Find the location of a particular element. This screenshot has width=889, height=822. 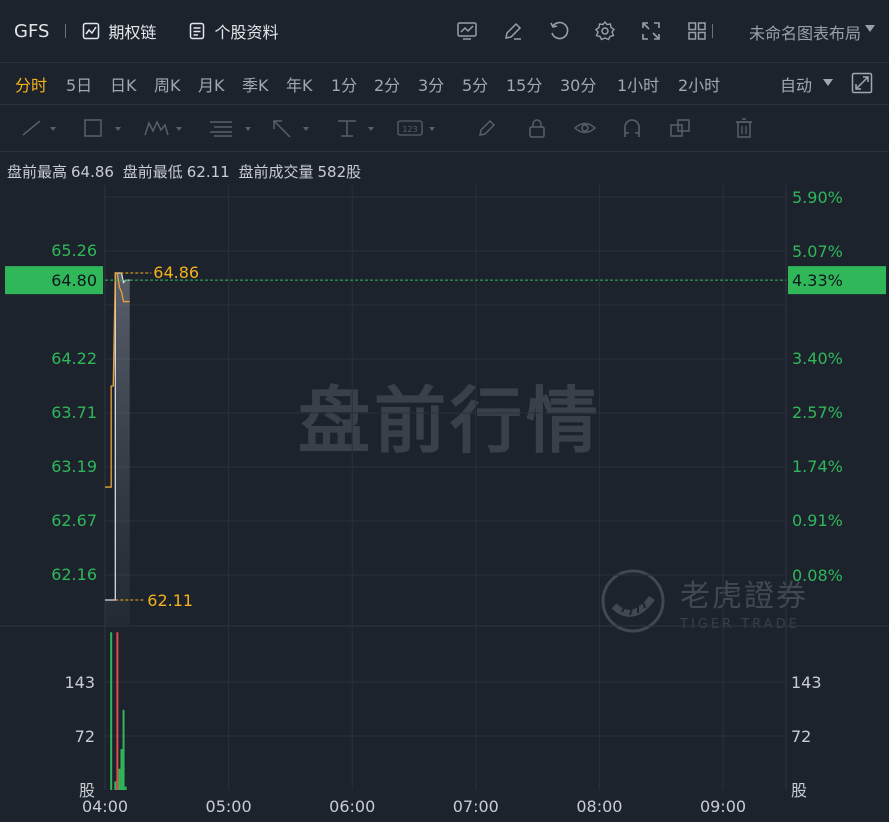

indicator-icon is located at coordinates (467, 31).